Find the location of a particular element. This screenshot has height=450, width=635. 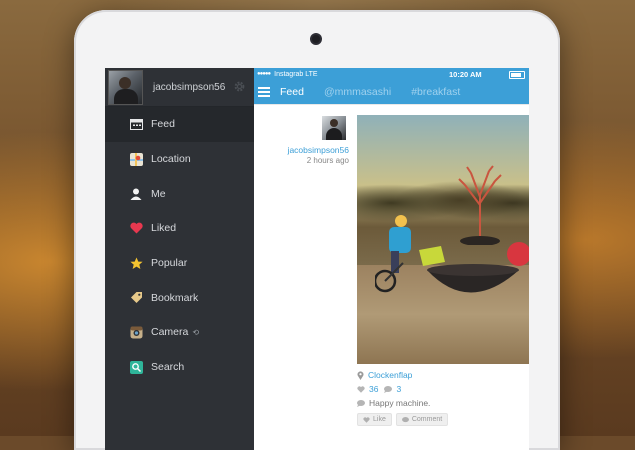

comments-count: 3 is located at coordinates (398, 389).